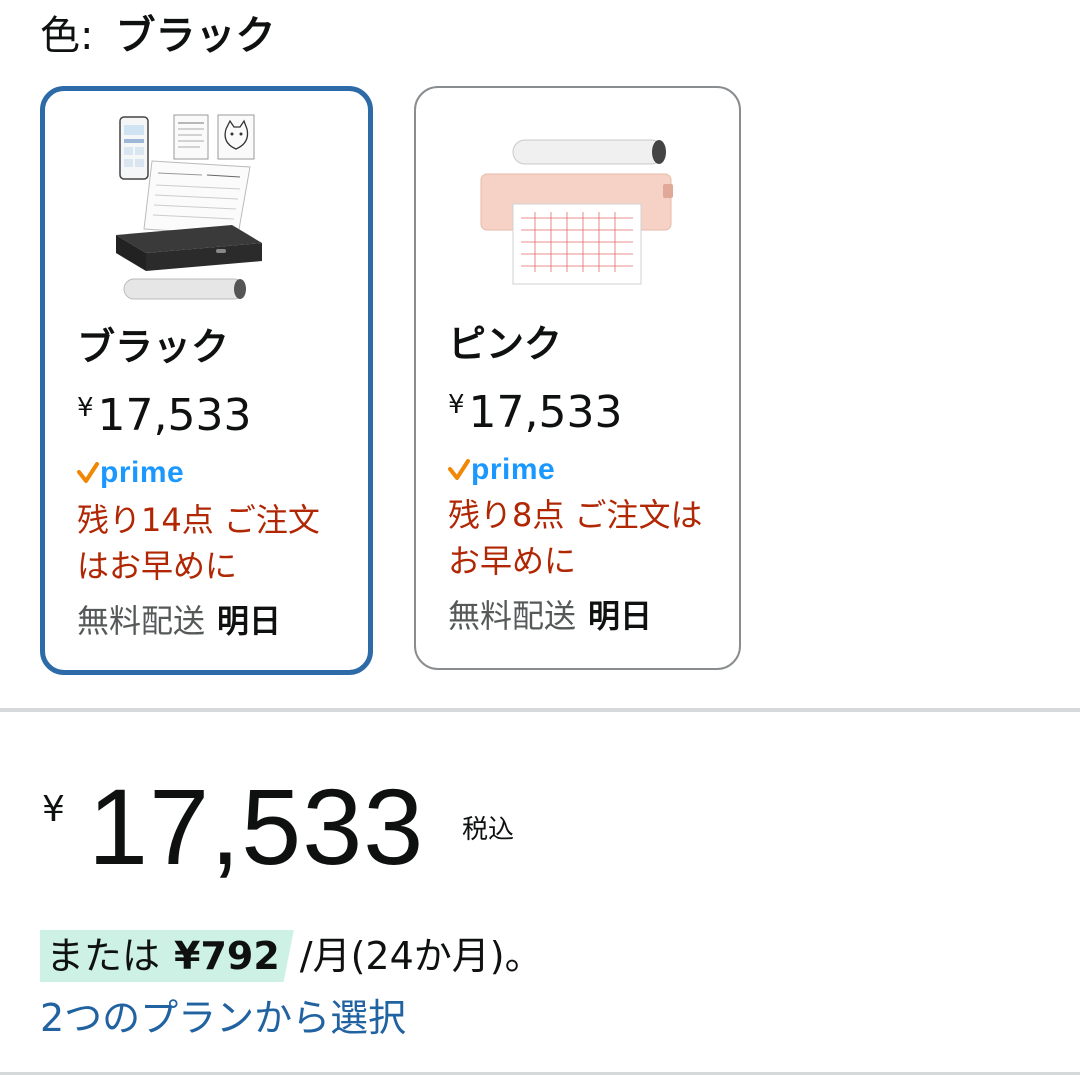 The height and width of the screenshot is (1075, 1080). I want to click on swatch-color-name: ピンク, so click(505, 344).